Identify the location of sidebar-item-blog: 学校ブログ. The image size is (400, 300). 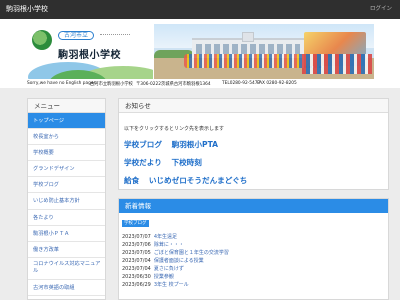
(66, 185).